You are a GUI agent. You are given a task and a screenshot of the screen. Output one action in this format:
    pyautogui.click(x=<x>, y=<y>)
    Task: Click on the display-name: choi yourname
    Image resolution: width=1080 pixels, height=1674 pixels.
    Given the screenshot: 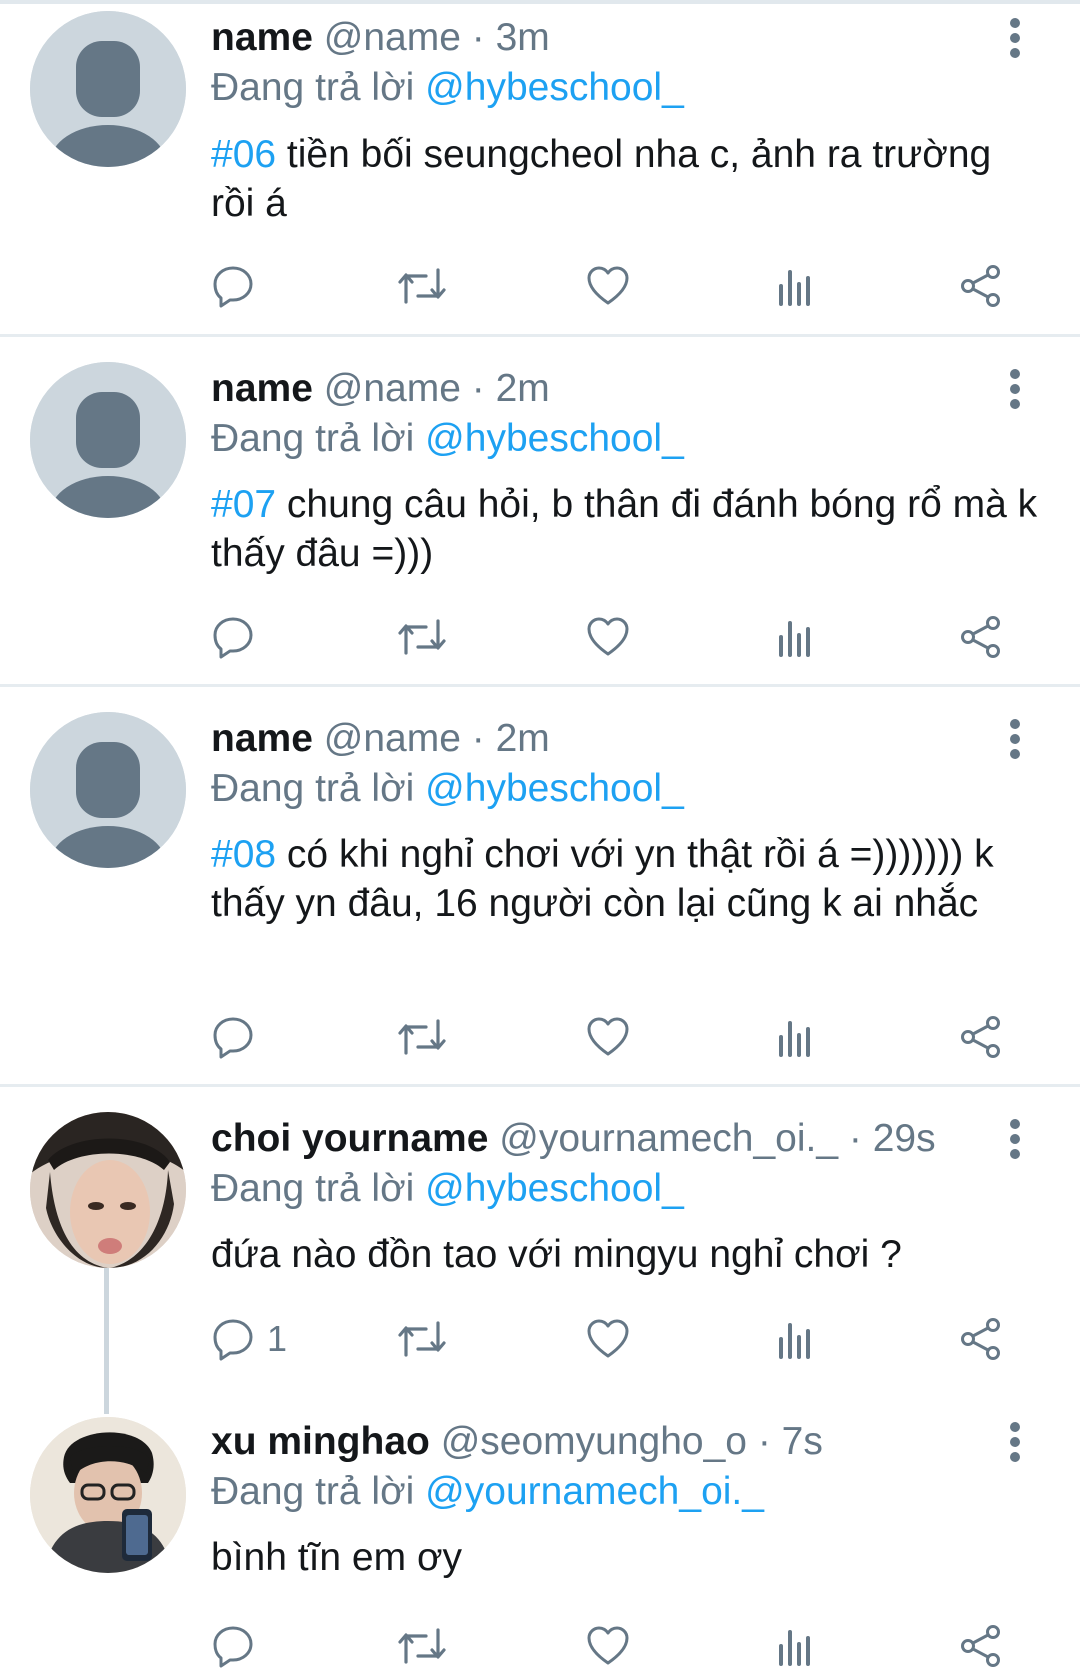 What is the action you would take?
    pyautogui.click(x=349, y=1138)
    